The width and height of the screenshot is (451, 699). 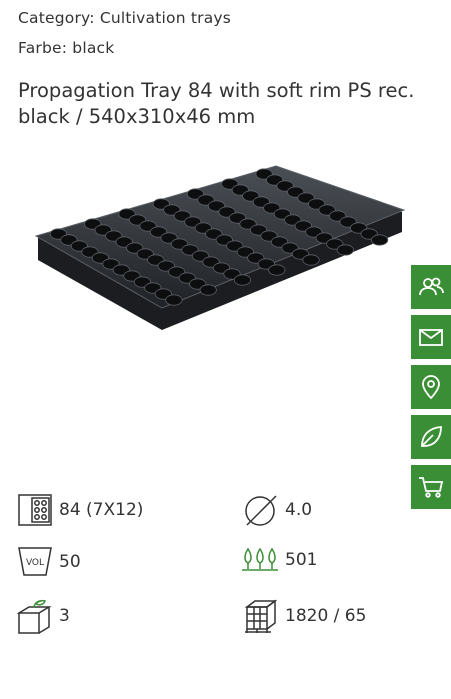 I want to click on contact-button, so click(x=431, y=287).